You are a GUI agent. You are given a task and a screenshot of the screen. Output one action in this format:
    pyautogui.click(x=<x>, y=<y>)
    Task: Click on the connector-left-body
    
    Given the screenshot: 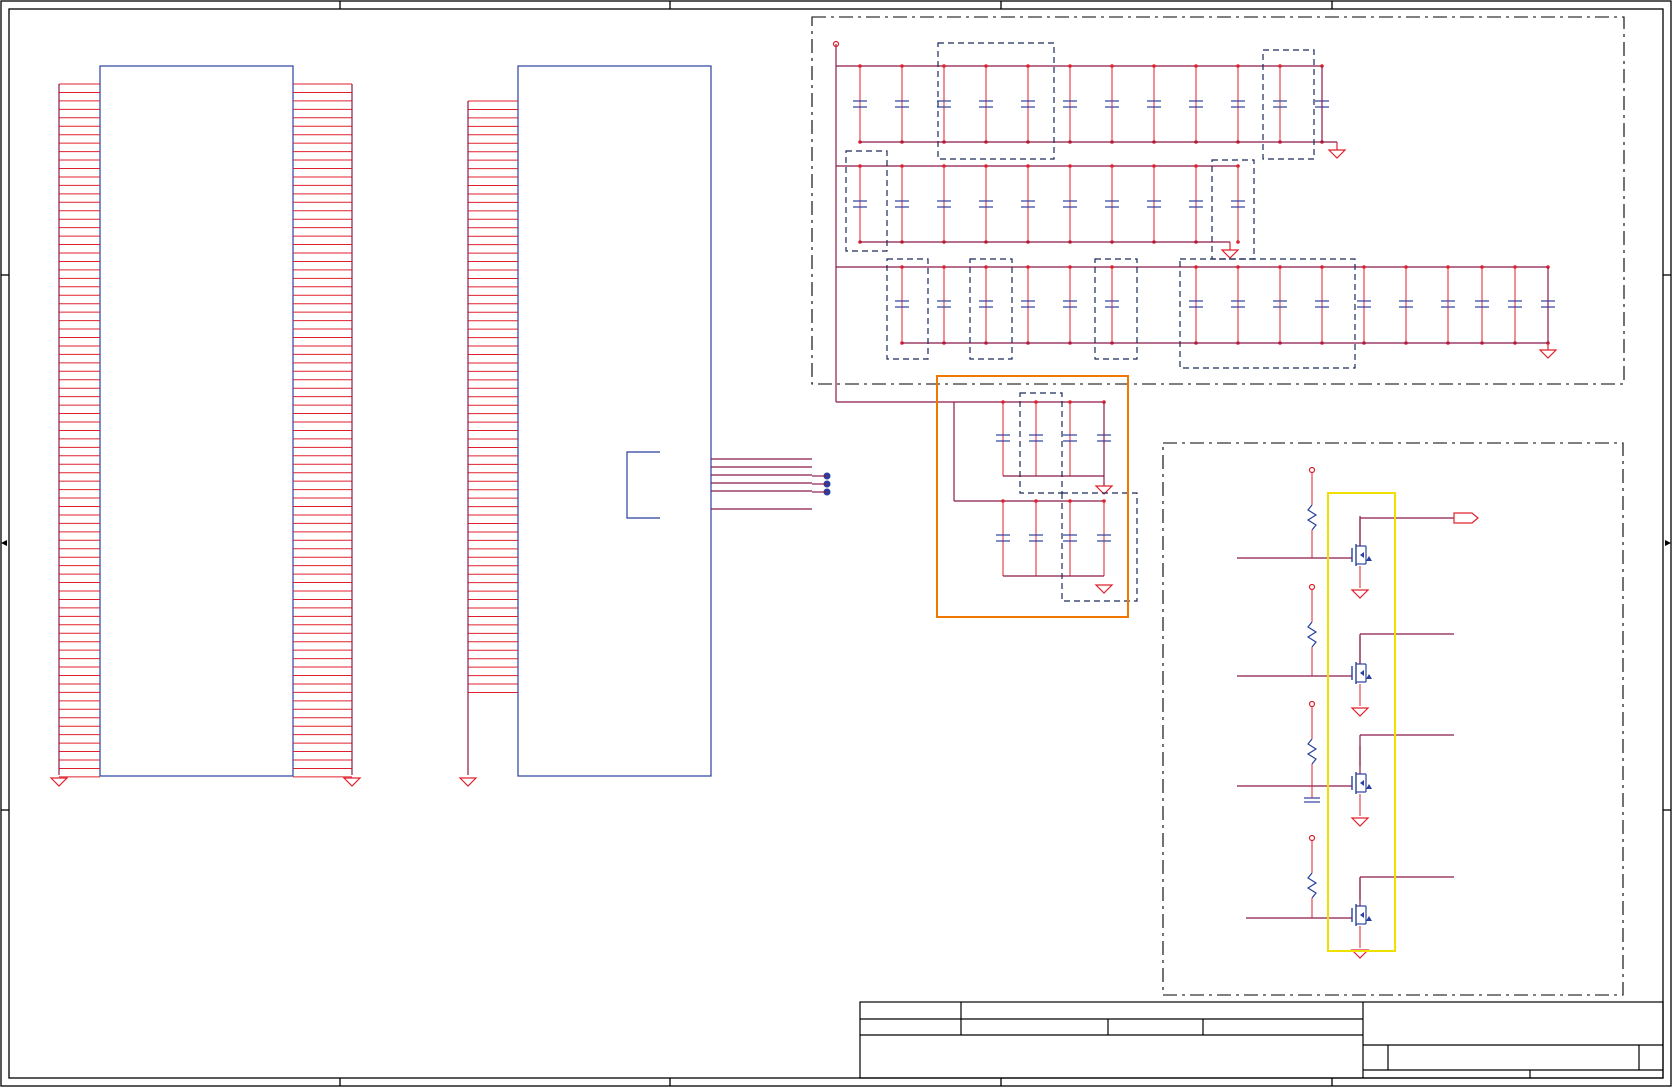 What is the action you would take?
    pyautogui.click(x=196, y=421)
    